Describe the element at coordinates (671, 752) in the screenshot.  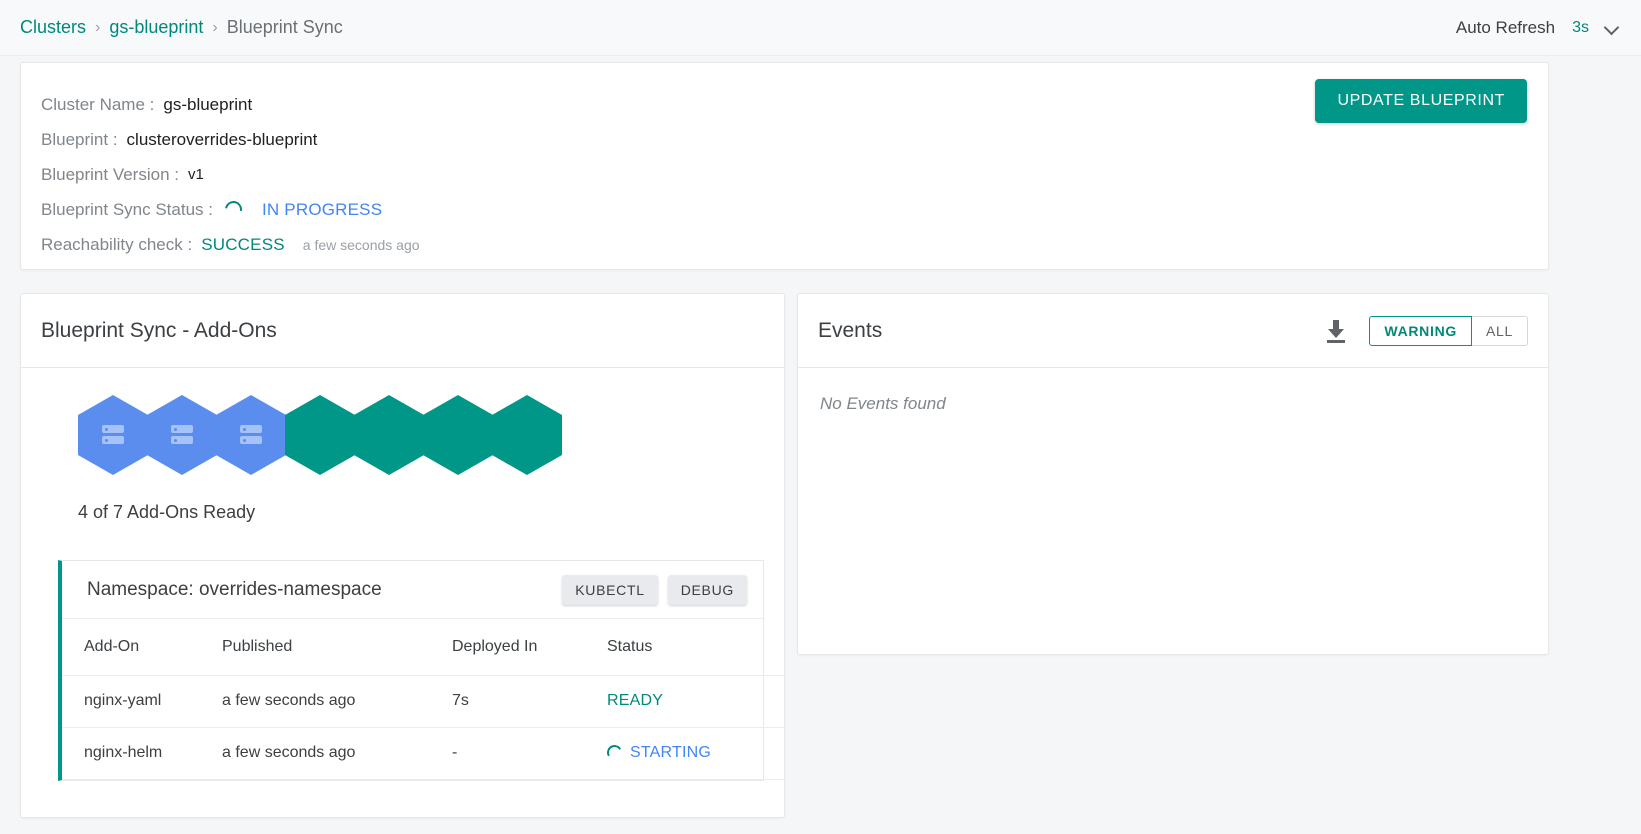
I see `status-badge: STARTING` at that location.